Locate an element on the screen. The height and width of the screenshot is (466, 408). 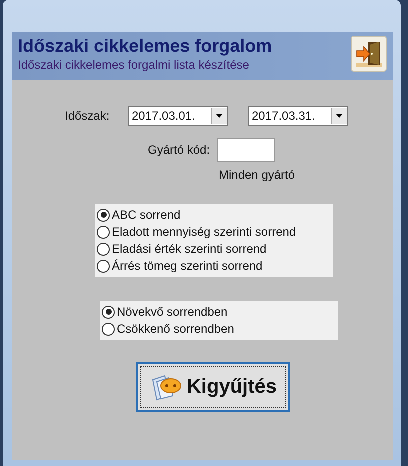
door-arrow-icon is located at coordinates (369, 54).